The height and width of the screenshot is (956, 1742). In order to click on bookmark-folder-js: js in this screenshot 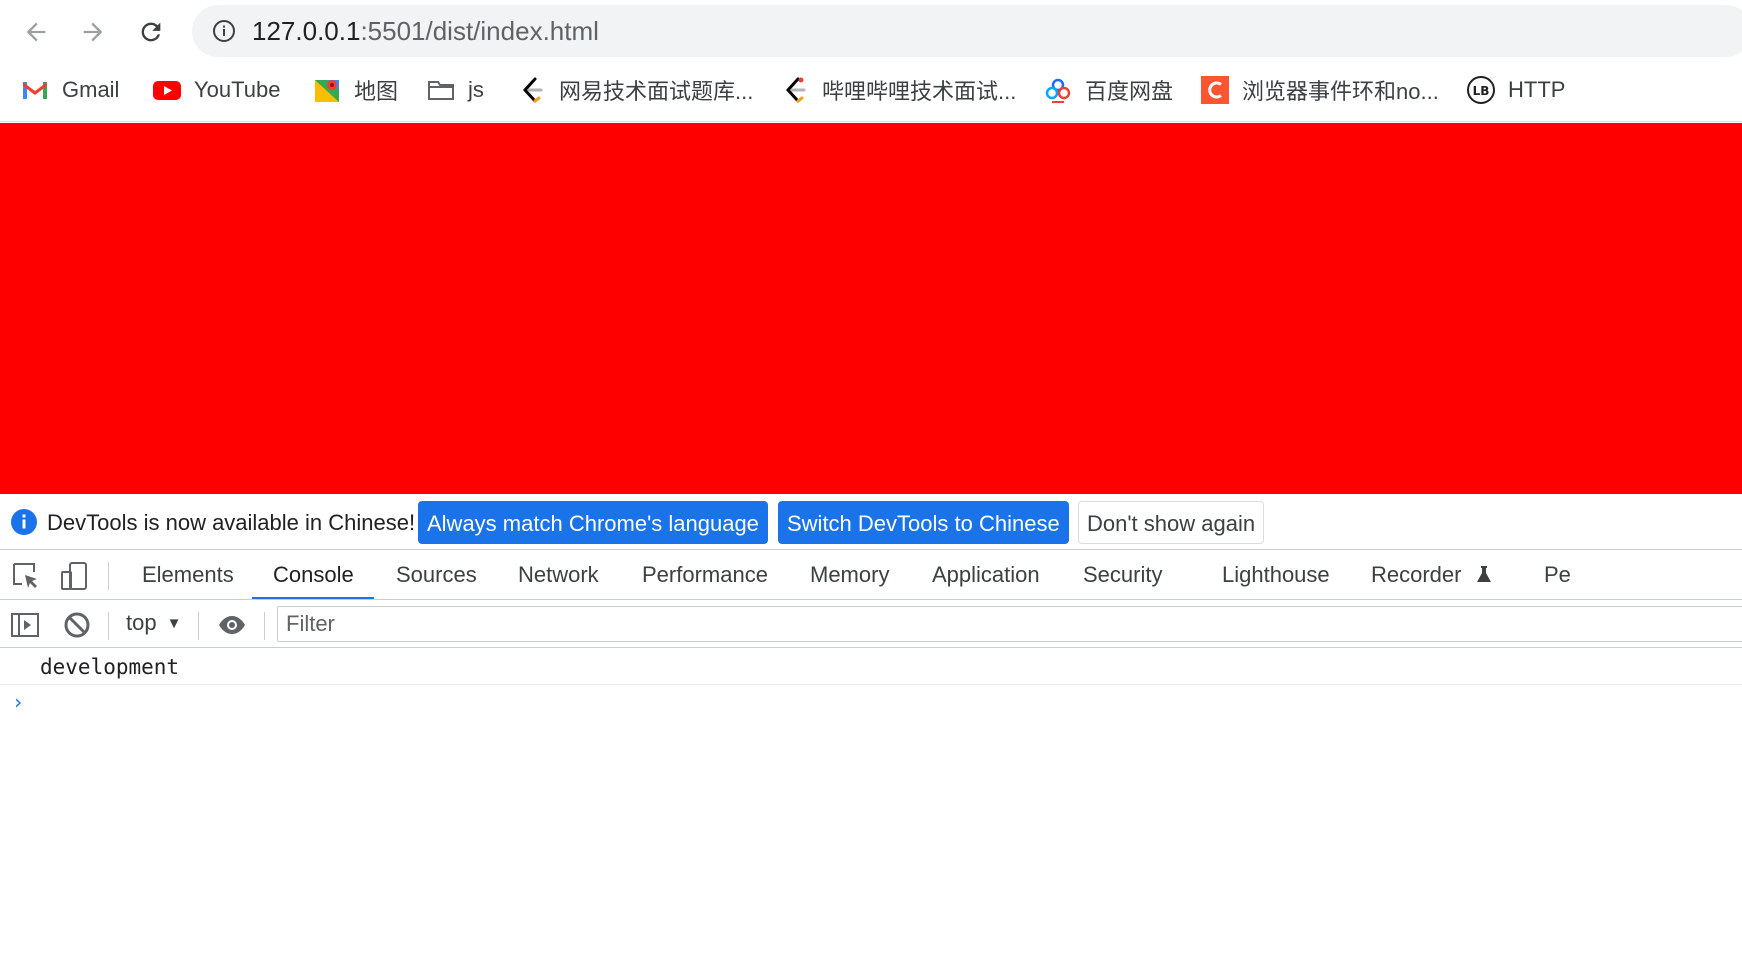, I will do `click(455, 90)`.